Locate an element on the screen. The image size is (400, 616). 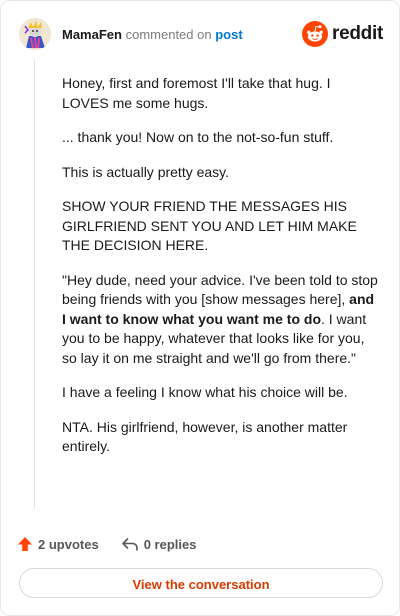
meta-verb: commented on is located at coordinates (168, 34).